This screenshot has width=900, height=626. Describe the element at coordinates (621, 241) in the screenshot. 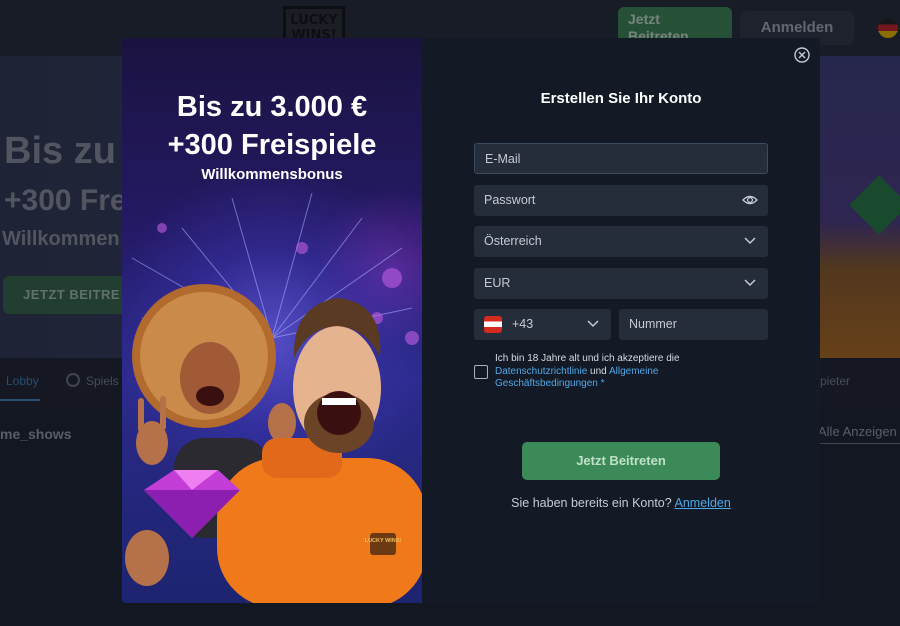

I see `country-select: Österreich` at that location.